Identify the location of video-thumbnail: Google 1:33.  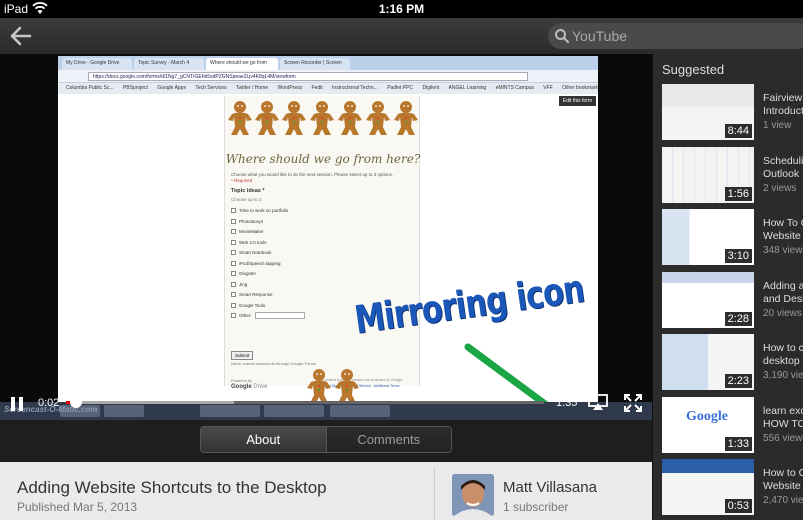
(708, 424).